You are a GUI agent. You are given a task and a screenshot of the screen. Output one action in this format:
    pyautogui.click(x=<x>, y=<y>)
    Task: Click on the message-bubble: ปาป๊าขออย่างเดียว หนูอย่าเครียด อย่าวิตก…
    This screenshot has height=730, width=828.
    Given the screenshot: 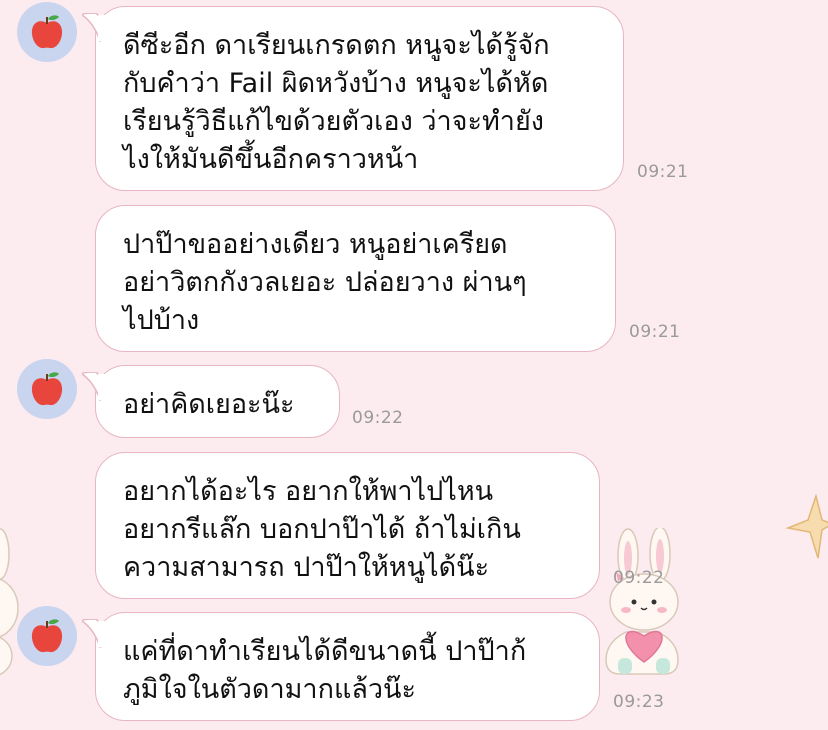 What is the action you would take?
    pyautogui.click(x=355, y=278)
    